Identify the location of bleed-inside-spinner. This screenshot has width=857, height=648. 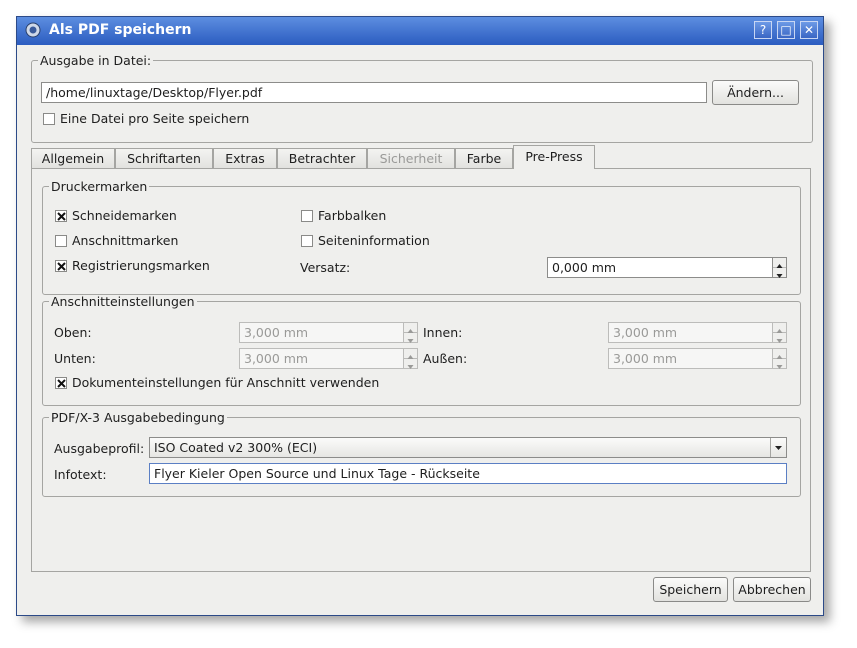
(779, 332).